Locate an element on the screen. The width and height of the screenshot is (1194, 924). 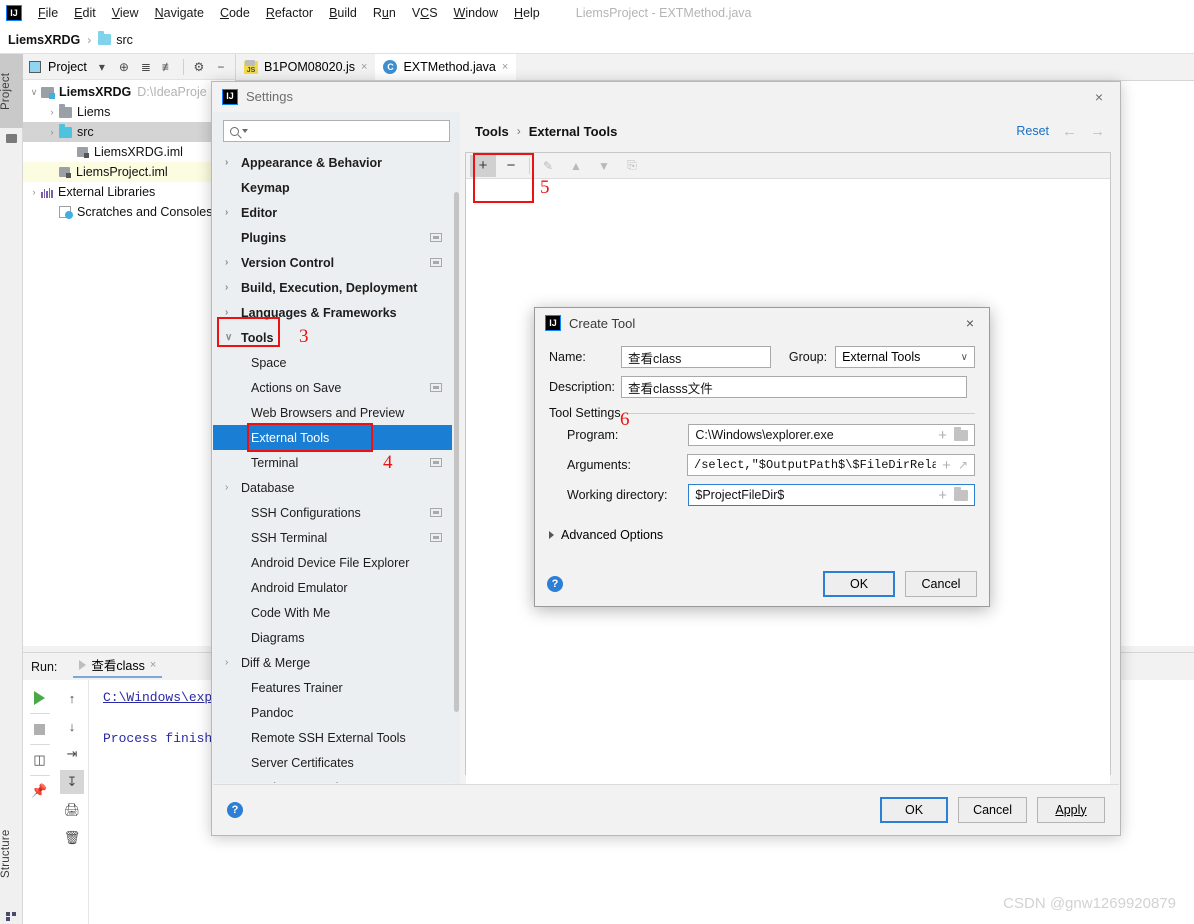
create-tool-cancel-button: Cancel is located at coordinates (941, 584).